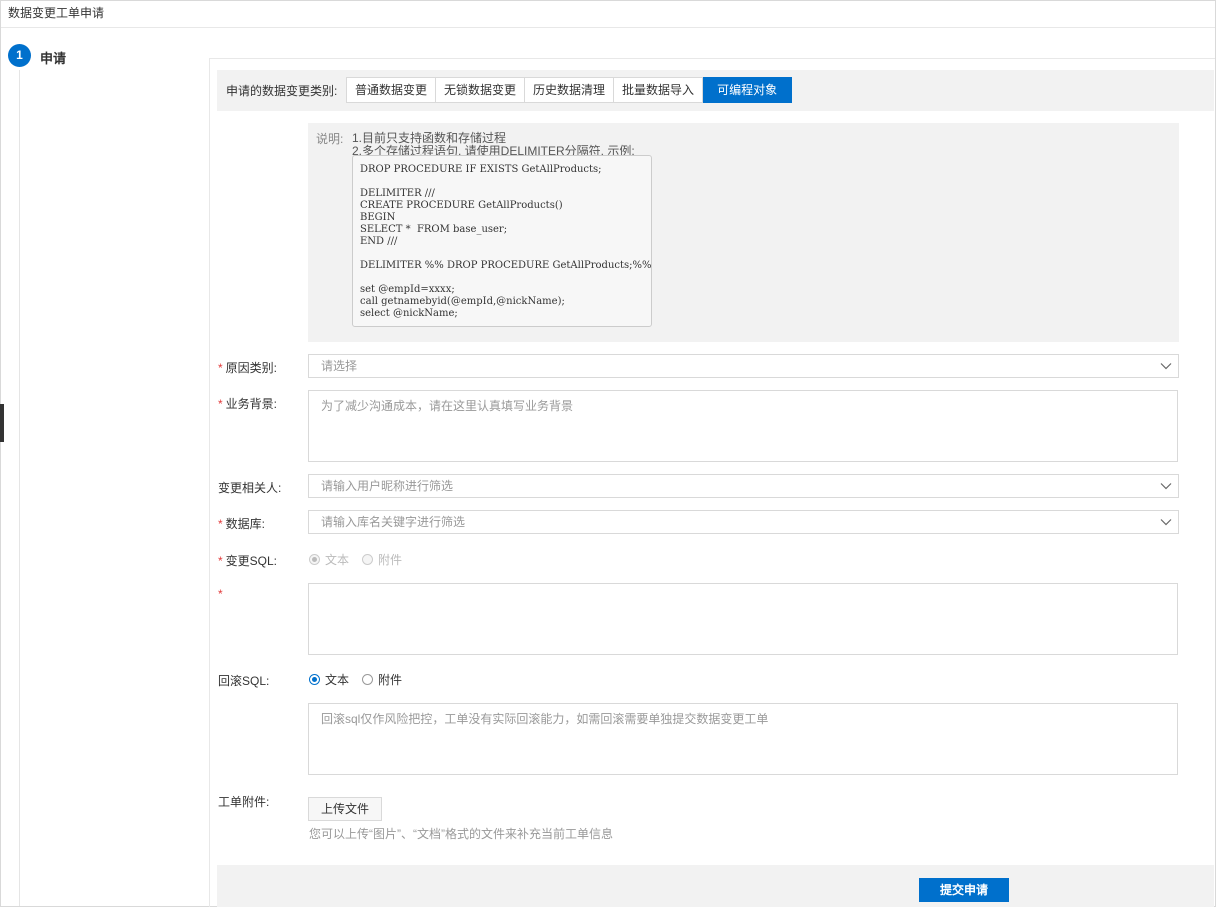  What do you see at coordinates (314, 679) in the screenshot?
I see `rollback-sql-text-radio` at bounding box center [314, 679].